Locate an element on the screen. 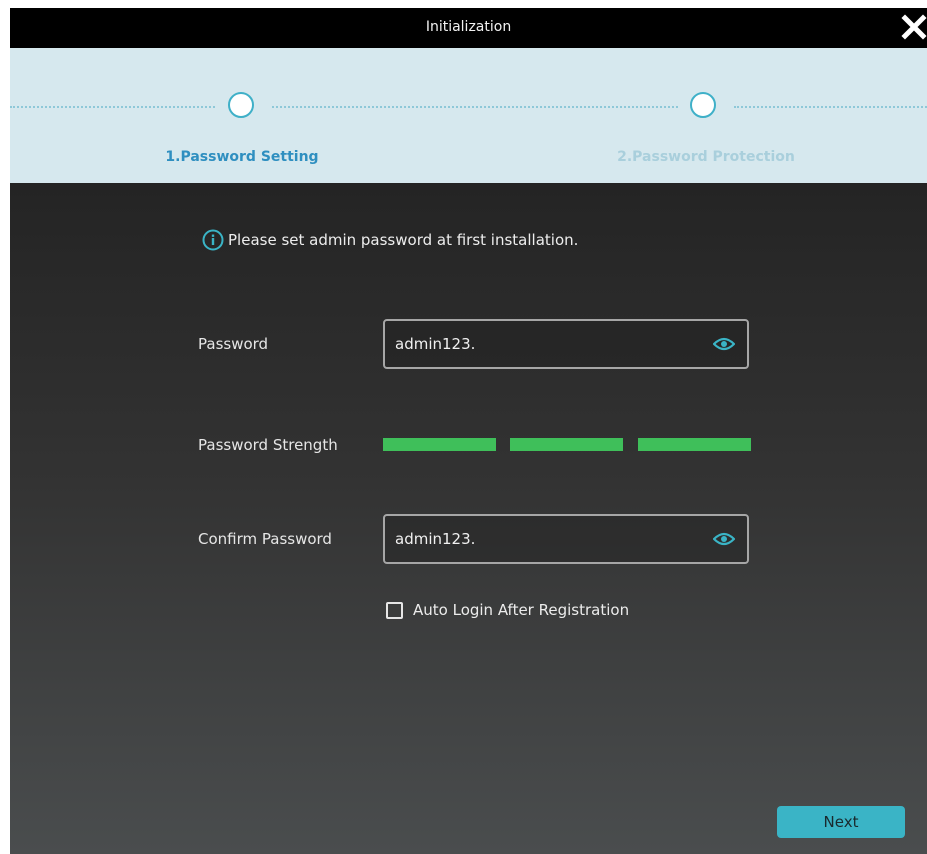  close-icon is located at coordinates (914, 27).